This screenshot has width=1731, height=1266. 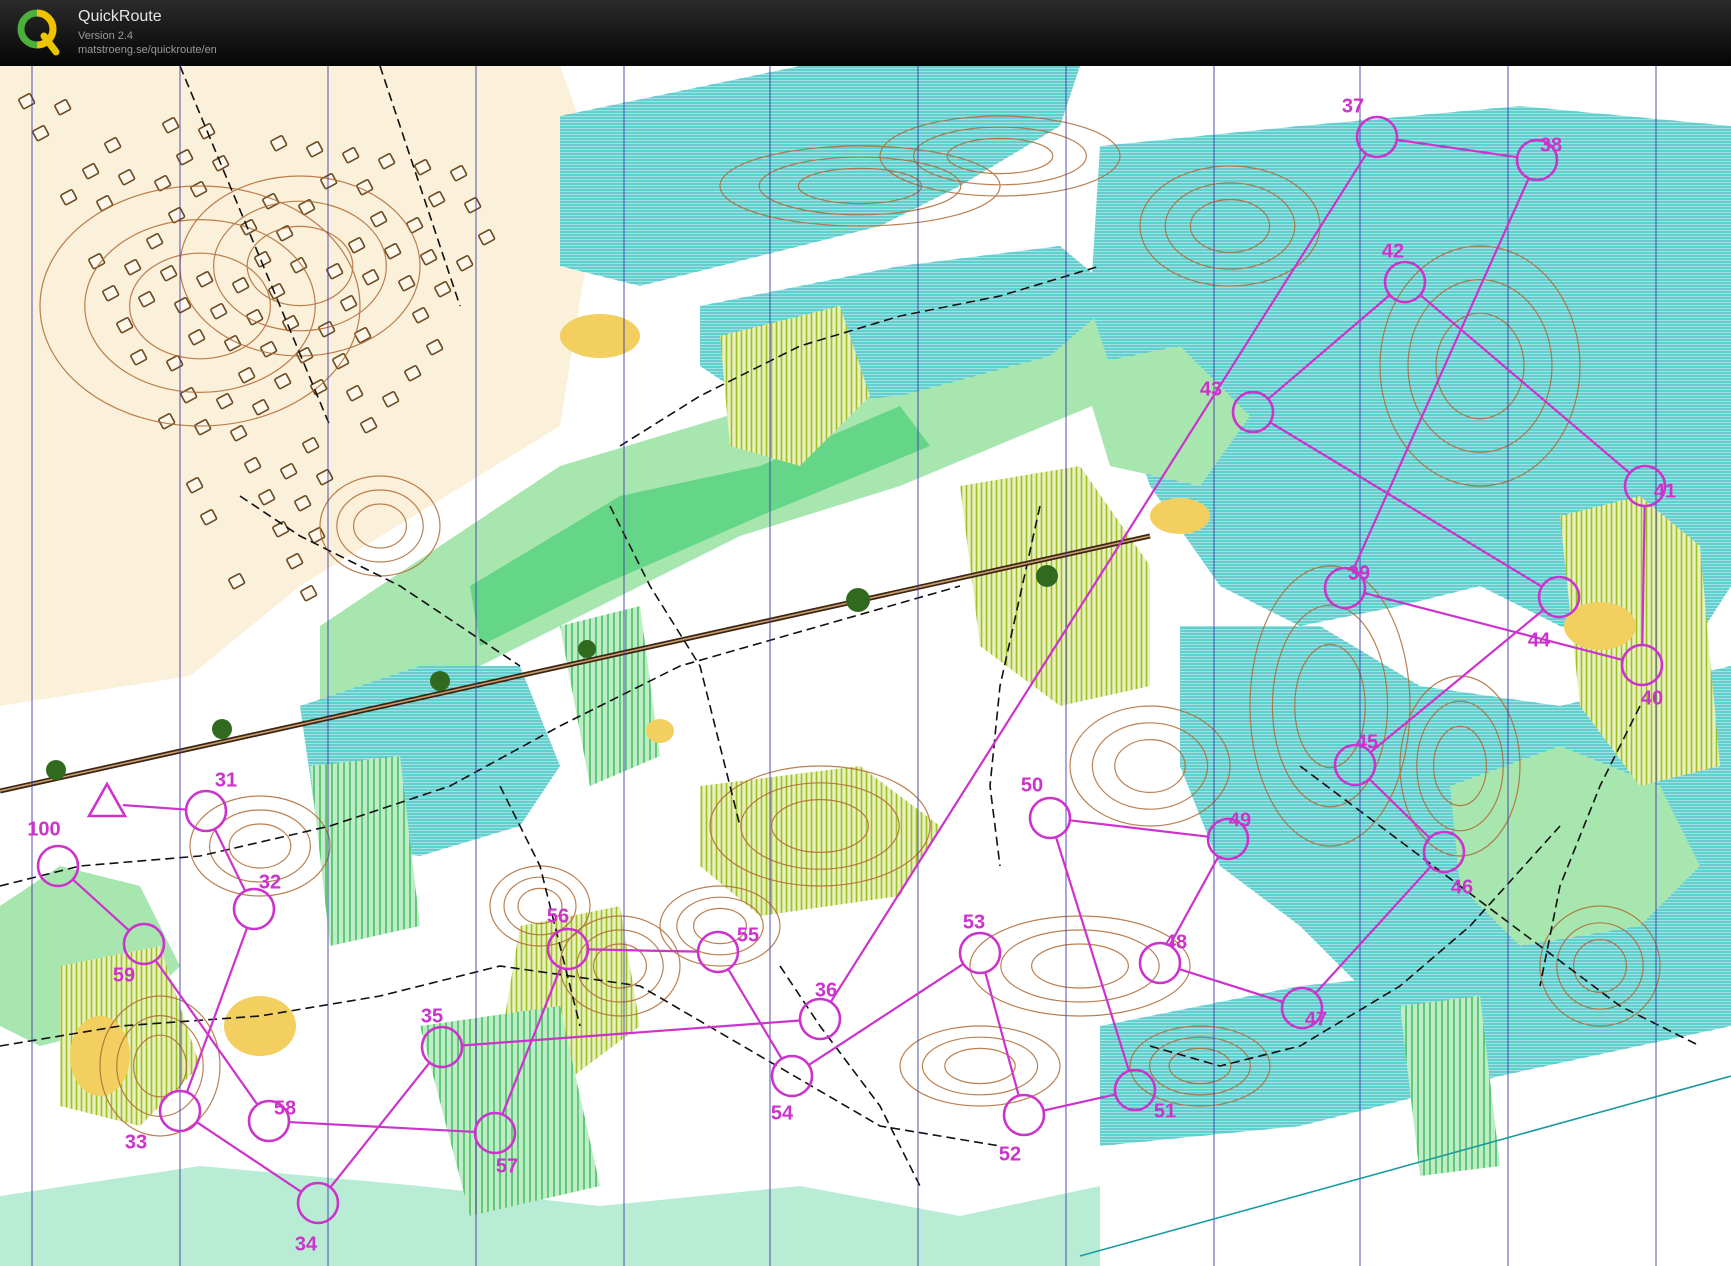 What do you see at coordinates (285, 1108) in the screenshot?
I see `control-label-58: 58` at bounding box center [285, 1108].